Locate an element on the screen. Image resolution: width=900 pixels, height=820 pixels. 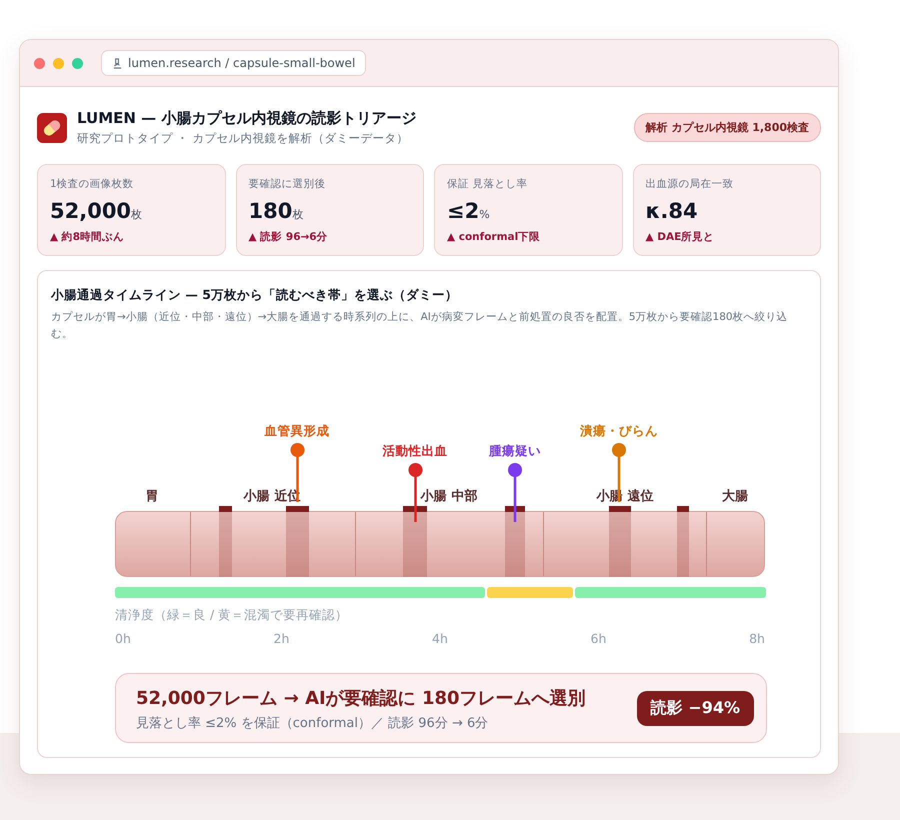
address-bar: lumen.research / capsule-small-bowel is located at coordinates (233, 63).